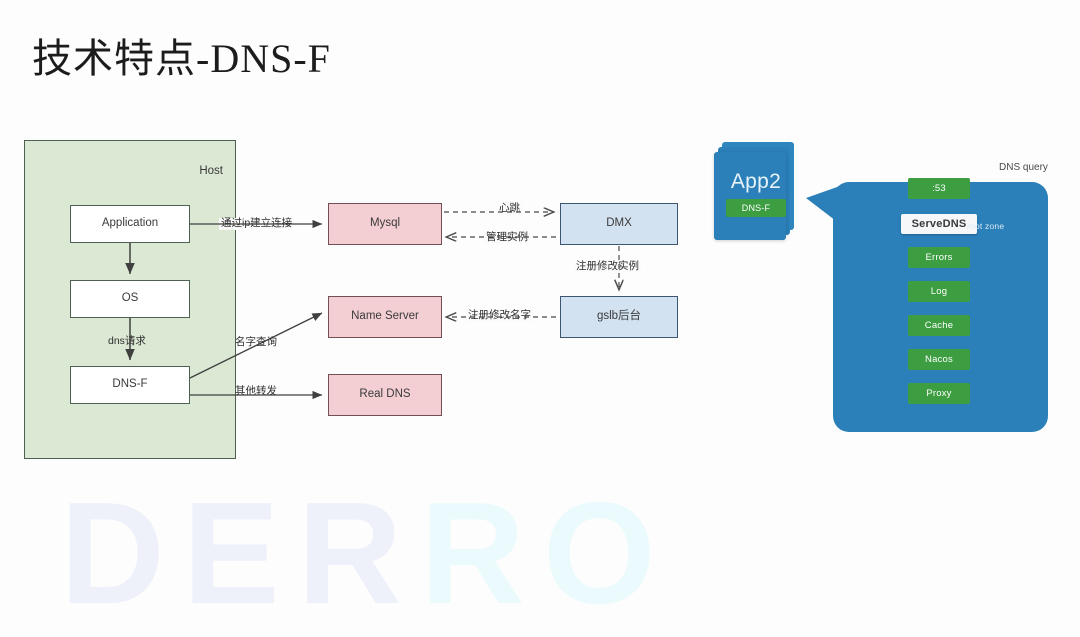  What do you see at coordinates (1023, 167) in the screenshot?
I see `dns-query-label: DNS query` at bounding box center [1023, 167].